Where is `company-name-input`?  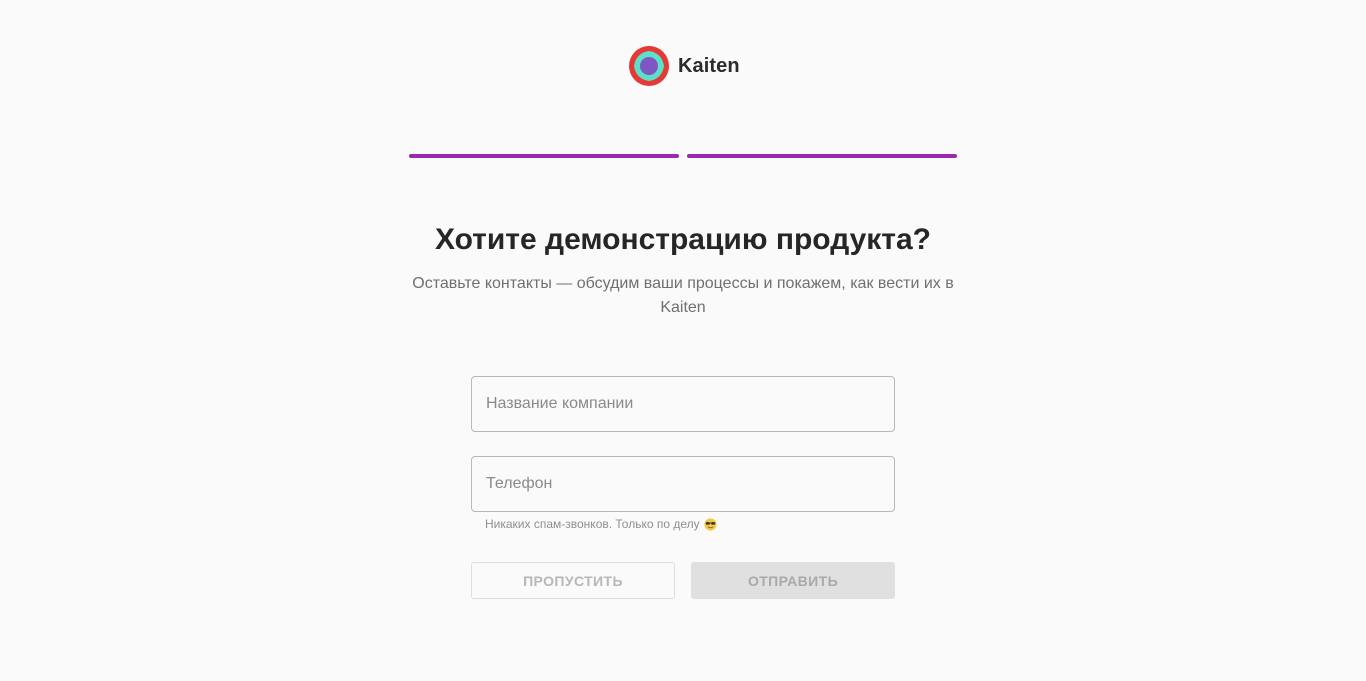
company-name-input is located at coordinates (683, 404).